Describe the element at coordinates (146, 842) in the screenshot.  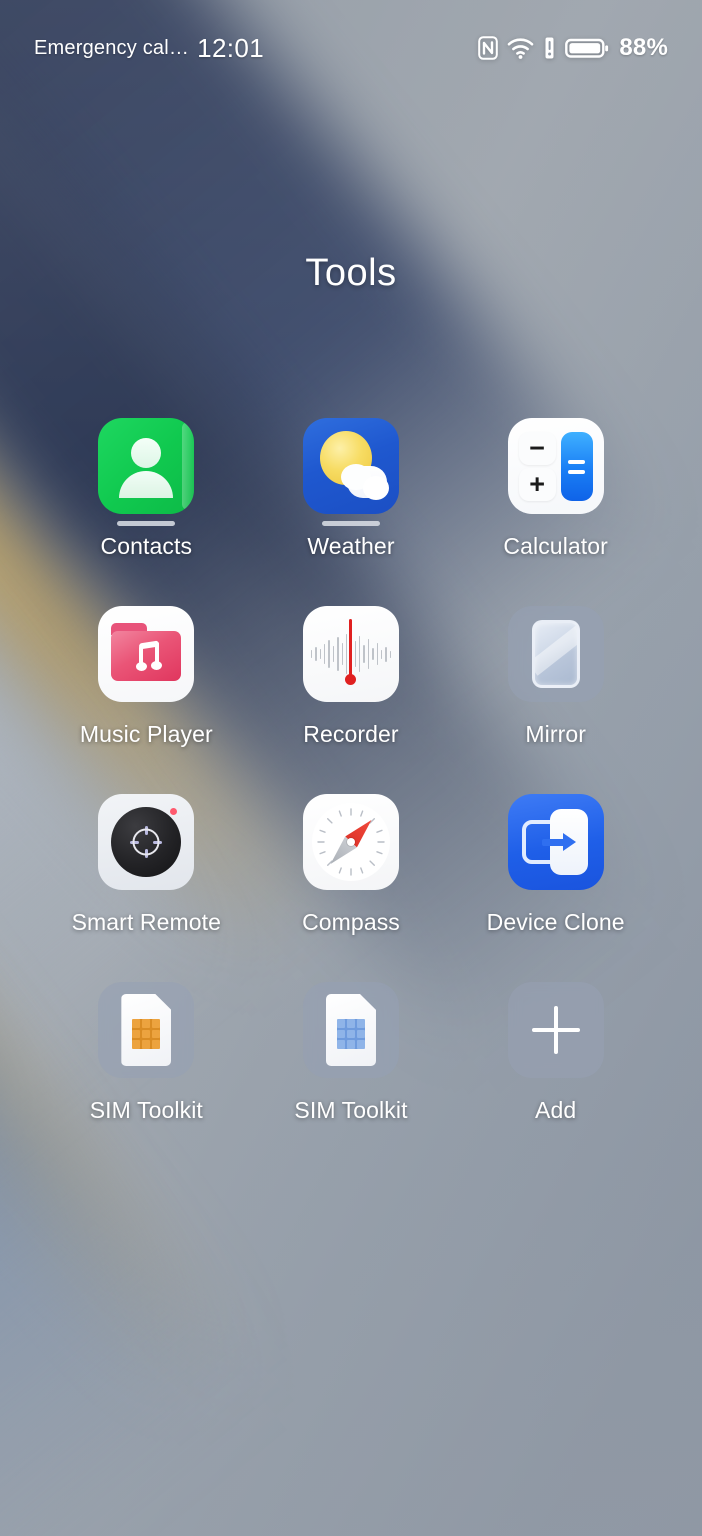
I see `smart-remote-icon` at that location.